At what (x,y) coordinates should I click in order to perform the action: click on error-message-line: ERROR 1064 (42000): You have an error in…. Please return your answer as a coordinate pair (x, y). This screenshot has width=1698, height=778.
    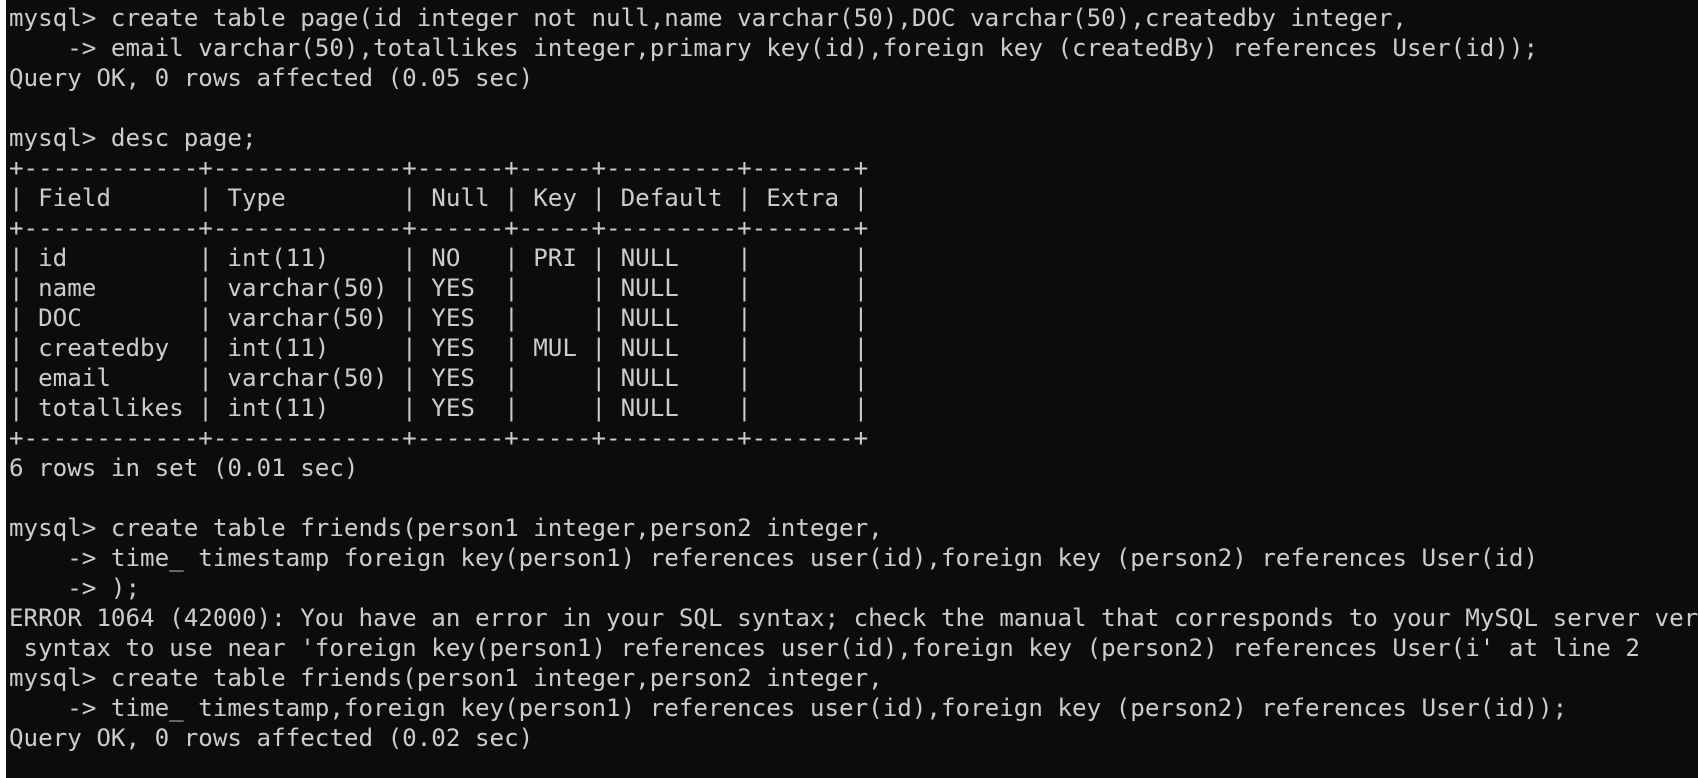
    Looking at the image, I should click on (853, 618).